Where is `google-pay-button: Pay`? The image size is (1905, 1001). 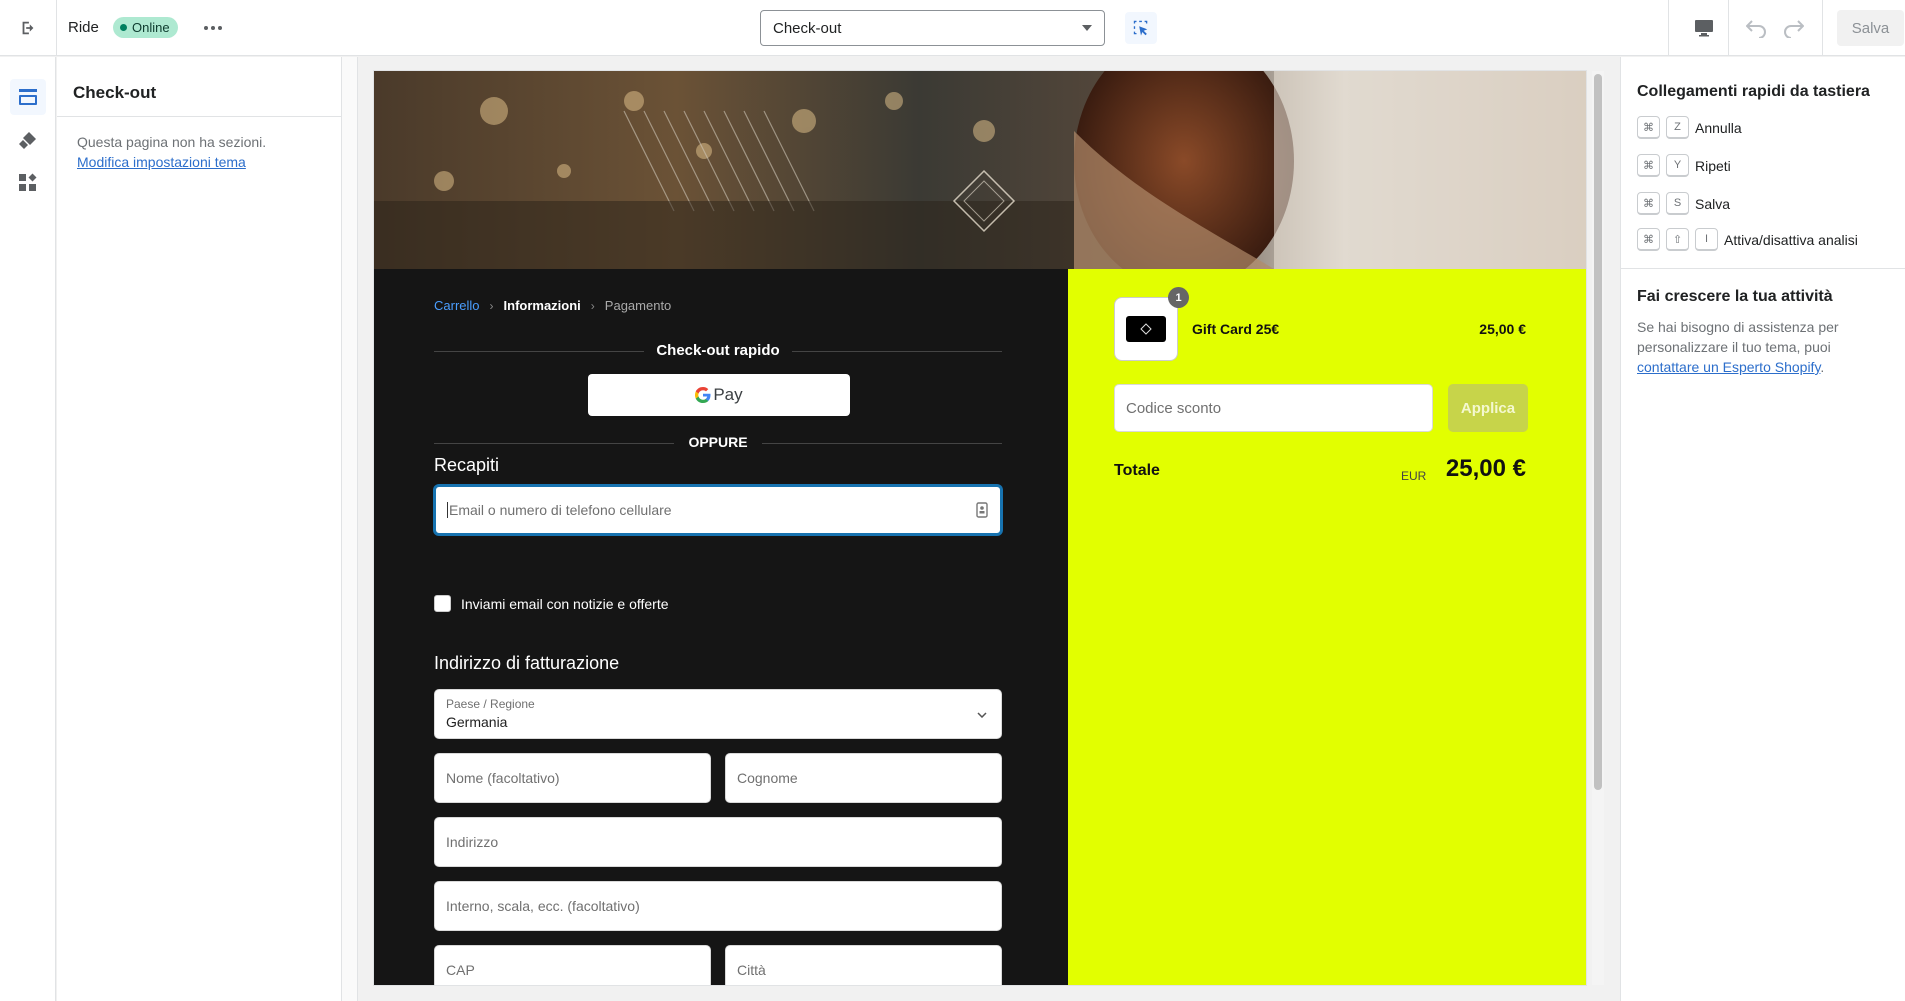
google-pay-button: Pay is located at coordinates (719, 395).